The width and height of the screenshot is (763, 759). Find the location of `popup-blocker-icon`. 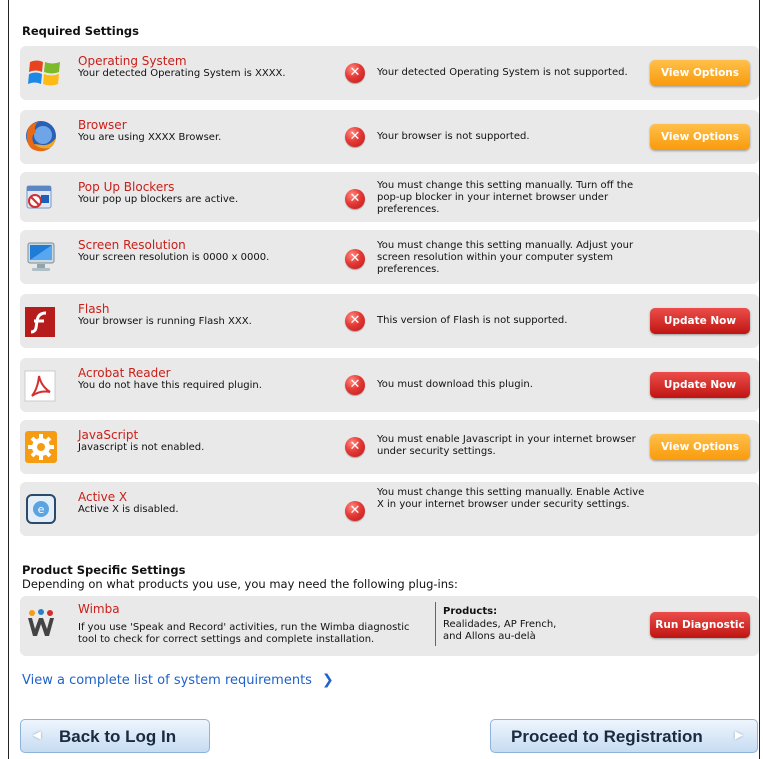

popup-blocker-icon is located at coordinates (39, 199).